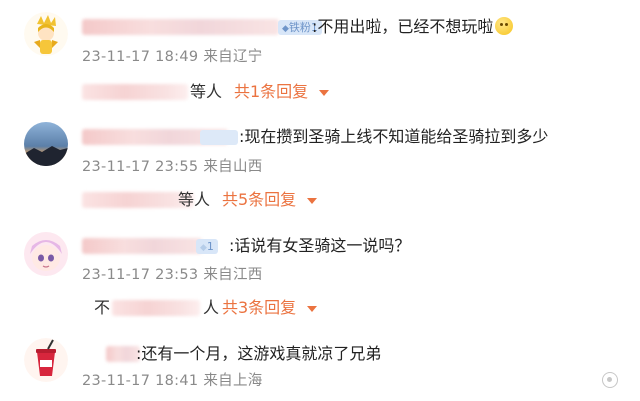  What do you see at coordinates (233, 275) in the screenshot?
I see `comment-location: 来自江西` at bounding box center [233, 275].